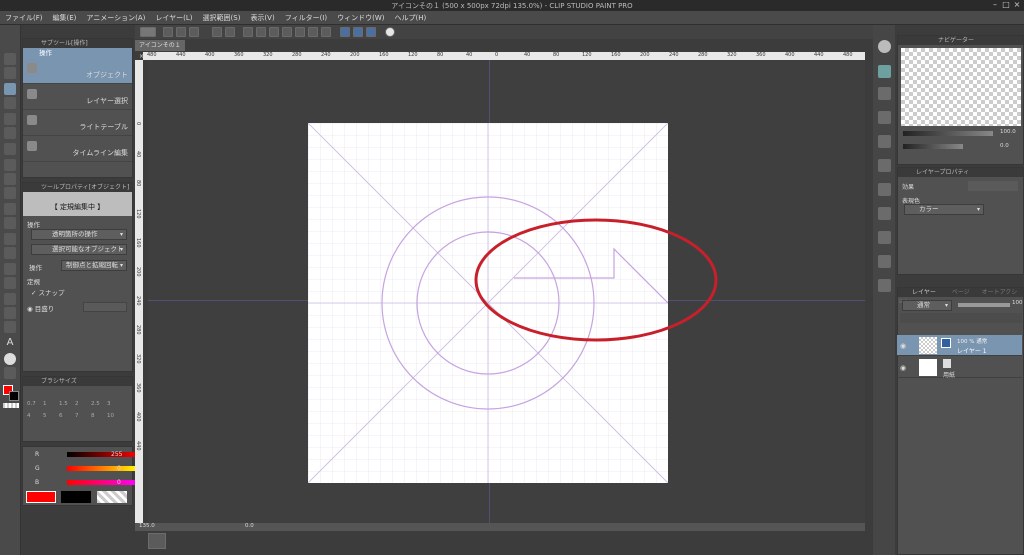  I want to click on g-value: 0, so click(119, 468).